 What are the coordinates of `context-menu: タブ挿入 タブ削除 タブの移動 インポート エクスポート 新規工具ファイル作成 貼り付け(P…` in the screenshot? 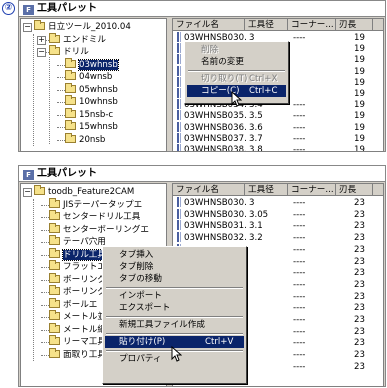 It's located at (174, 315).